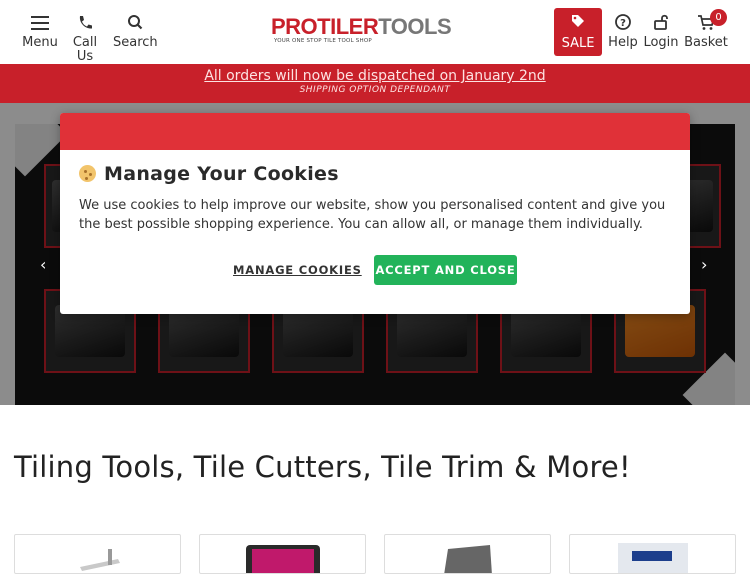  Describe the element at coordinates (415, 26) in the screenshot. I see `logo-tools-text: TOOLS` at that location.